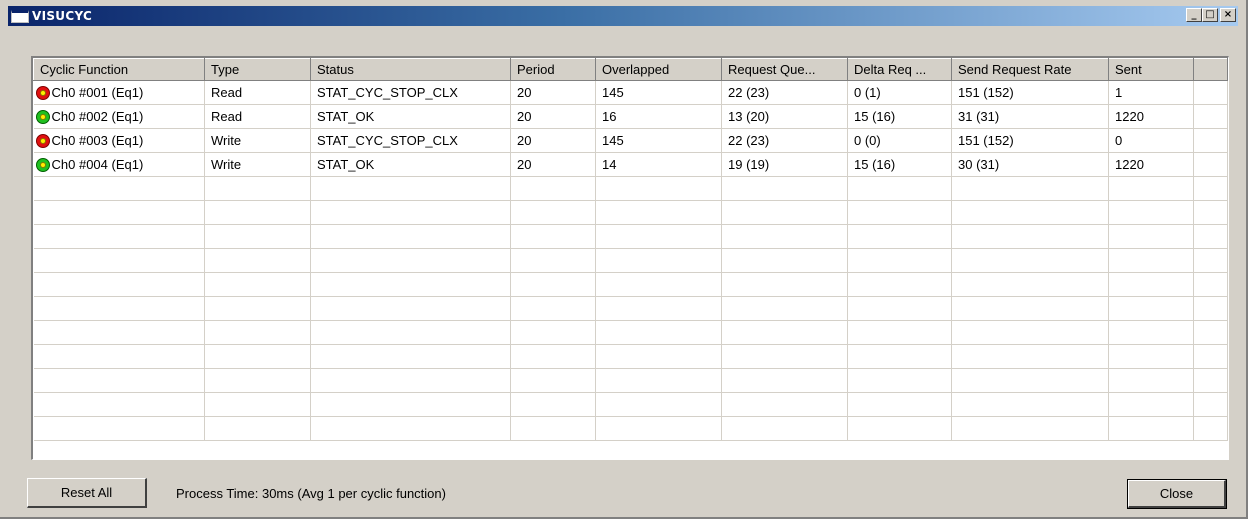 The height and width of the screenshot is (519, 1248). Describe the element at coordinates (1030, 164) in the screenshot. I see `table-cell: 30 (31)` at that location.